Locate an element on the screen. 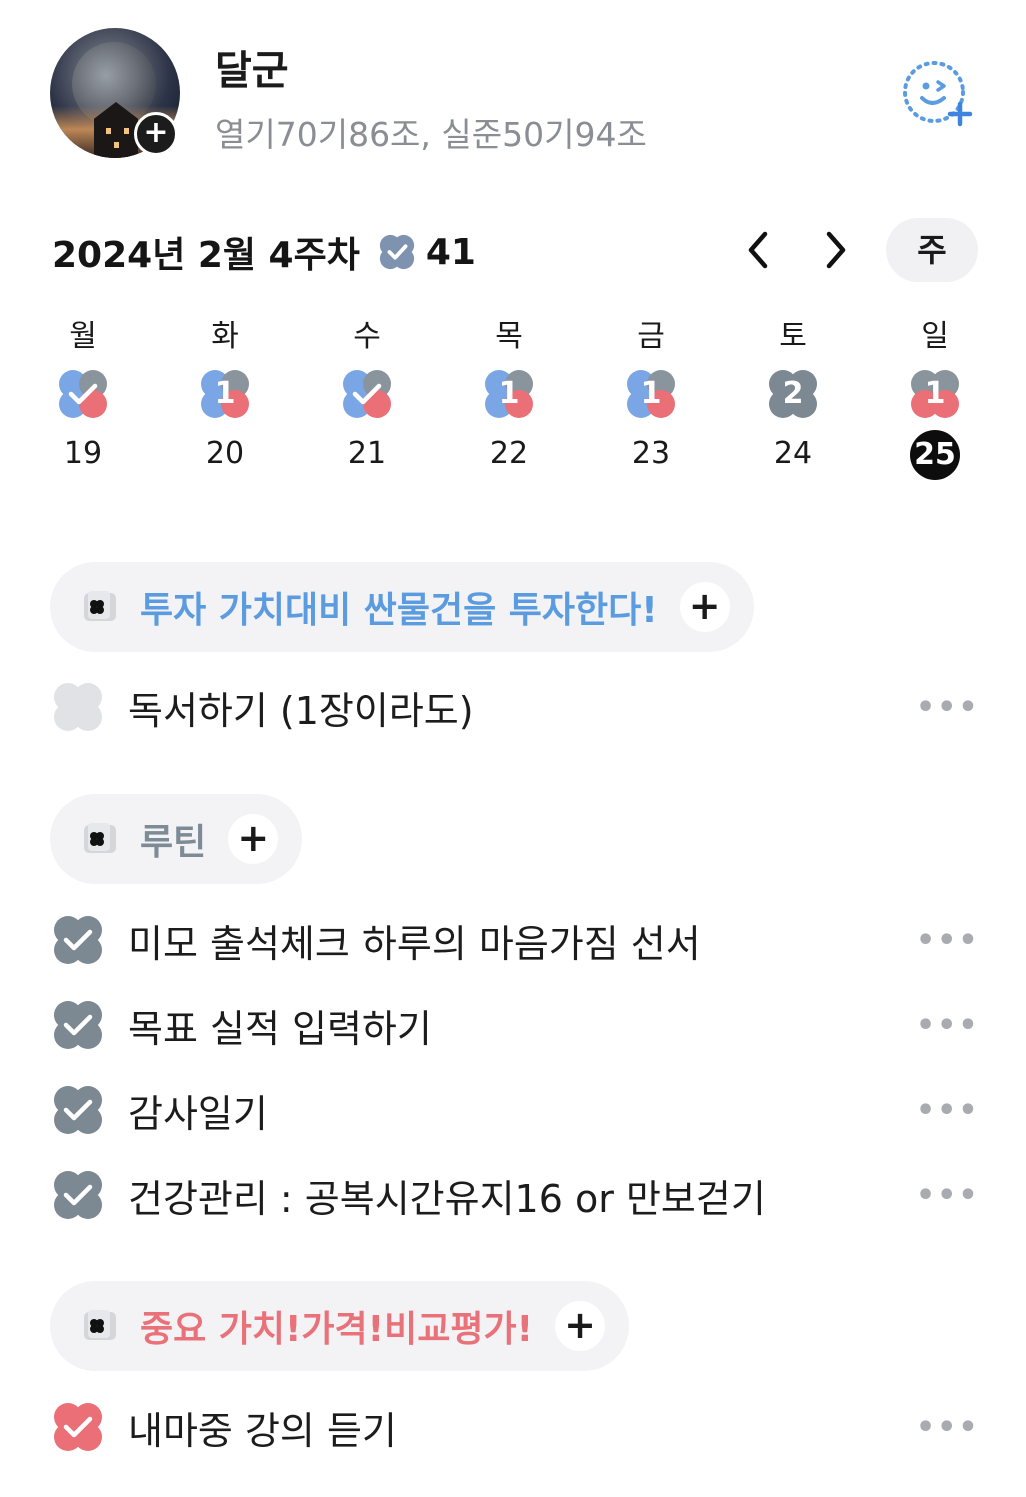 The width and height of the screenshot is (1026, 1497). smiley-plus-icon is located at coordinates (938, 94).